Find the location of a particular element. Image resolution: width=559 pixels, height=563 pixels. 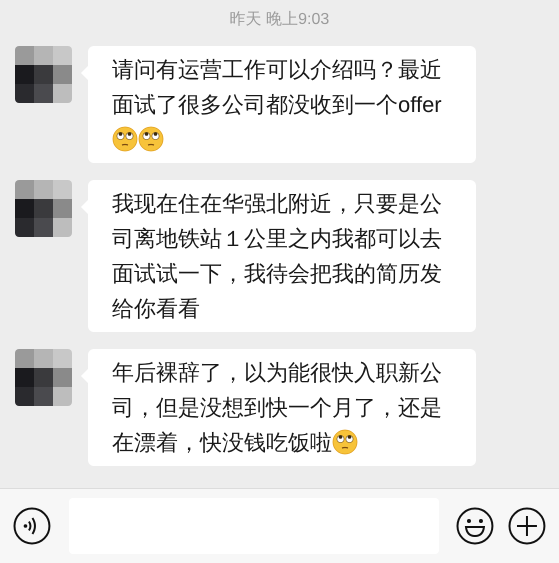

message-text: 年后裸辞了，以为能很快入职新公司，但是没想到快一个月了，还是在漂着，快没钱吃饭啦 is located at coordinates (277, 408).